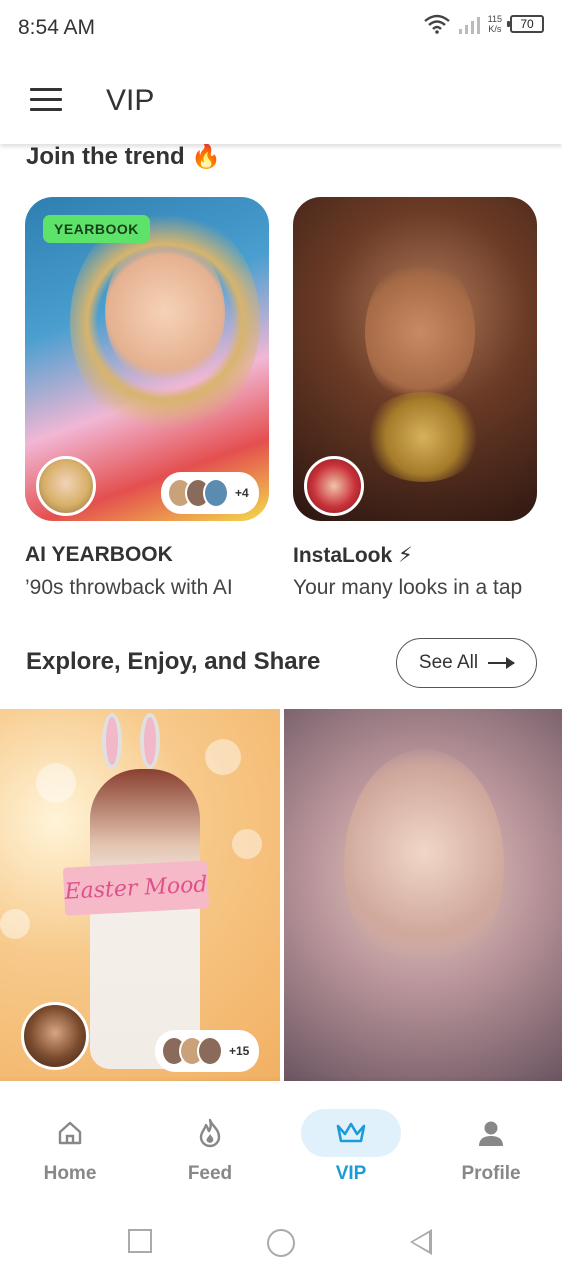 The width and height of the screenshot is (562, 1280). Describe the element at coordinates (242, 493) in the screenshot. I see `participants-count: +4` at that location.